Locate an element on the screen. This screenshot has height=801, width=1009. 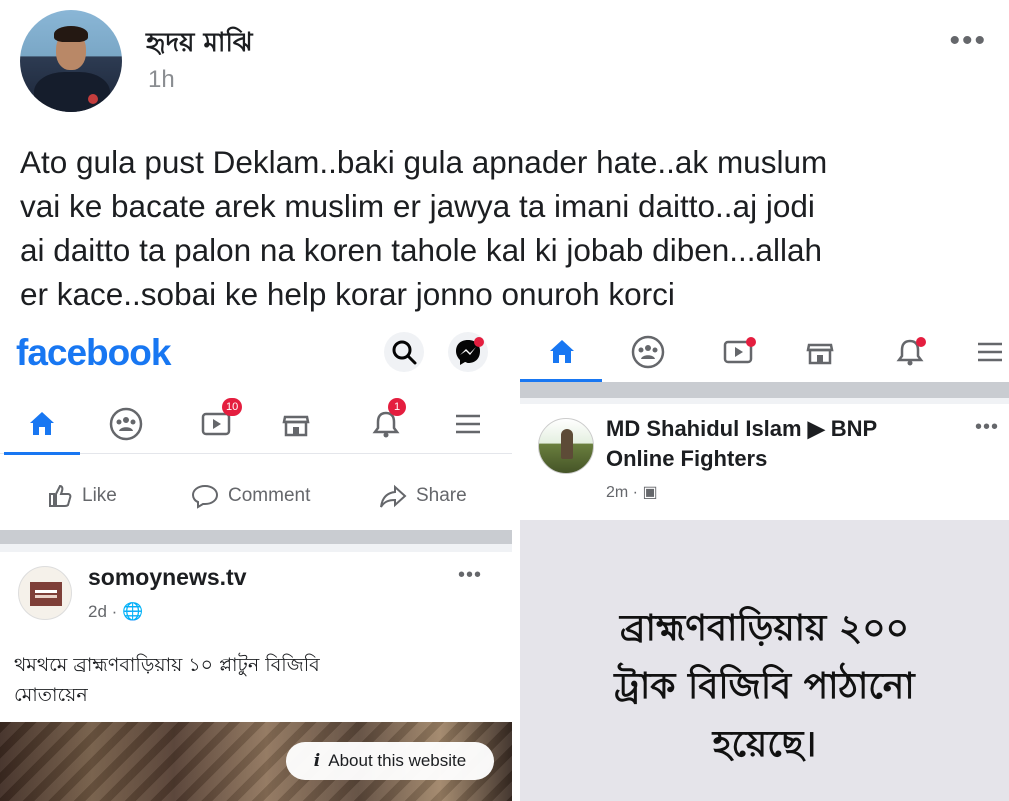
like-icon is located at coordinates (60, 495).